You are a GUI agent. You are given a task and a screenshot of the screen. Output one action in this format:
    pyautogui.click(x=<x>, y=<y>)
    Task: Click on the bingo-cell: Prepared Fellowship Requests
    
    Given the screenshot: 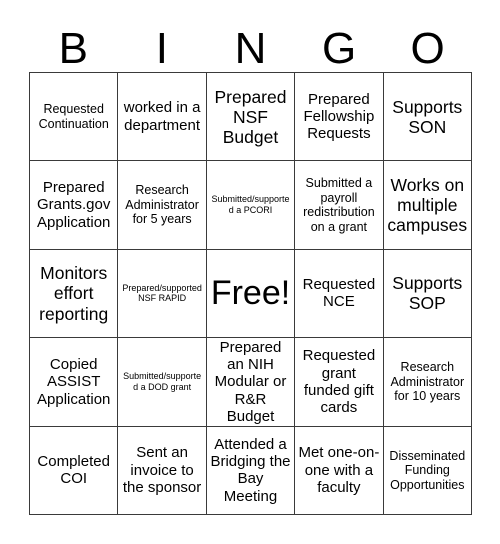 What is the action you would take?
    pyautogui.click(x=339, y=117)
    